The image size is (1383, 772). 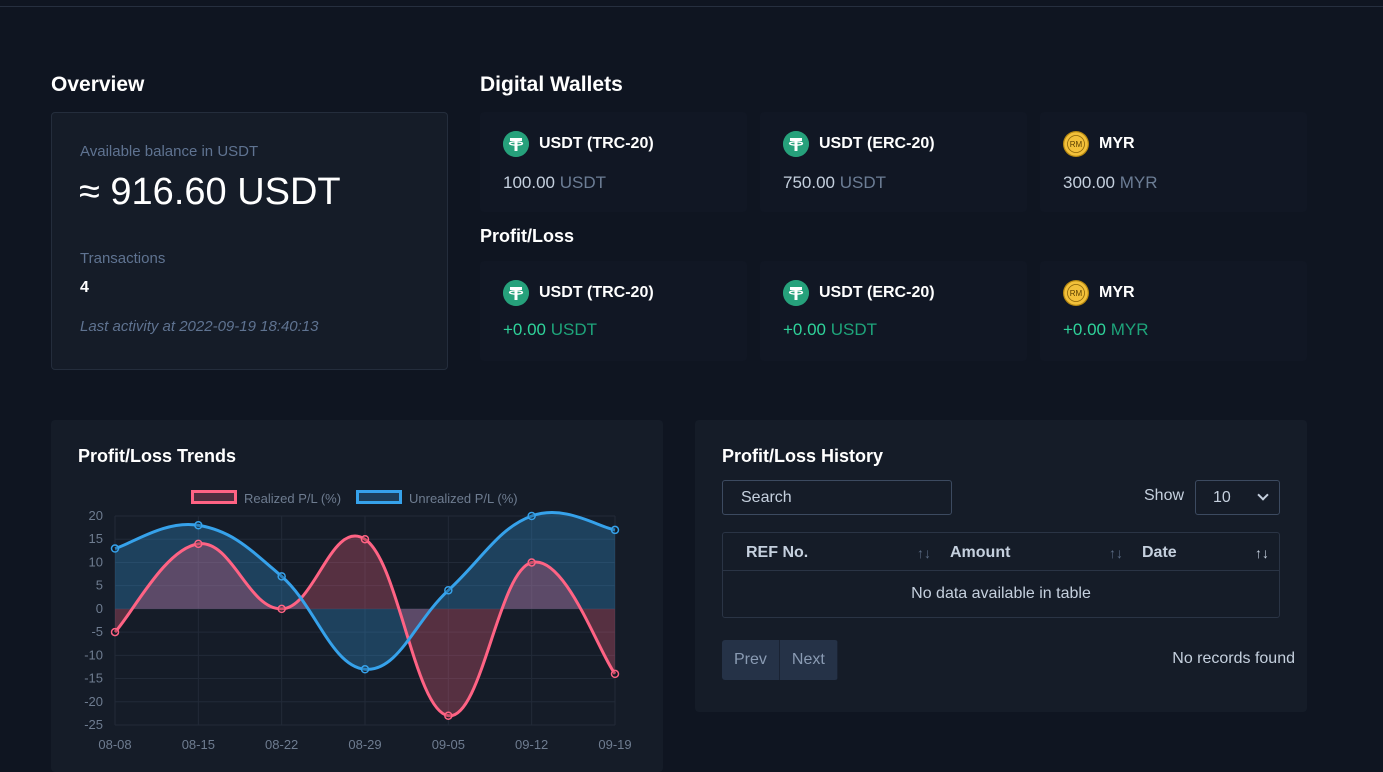 I want to click on pl-card-usdt-trc20: USDT (TRC-20) +0.00 USDT, so click(x=613, y=311).